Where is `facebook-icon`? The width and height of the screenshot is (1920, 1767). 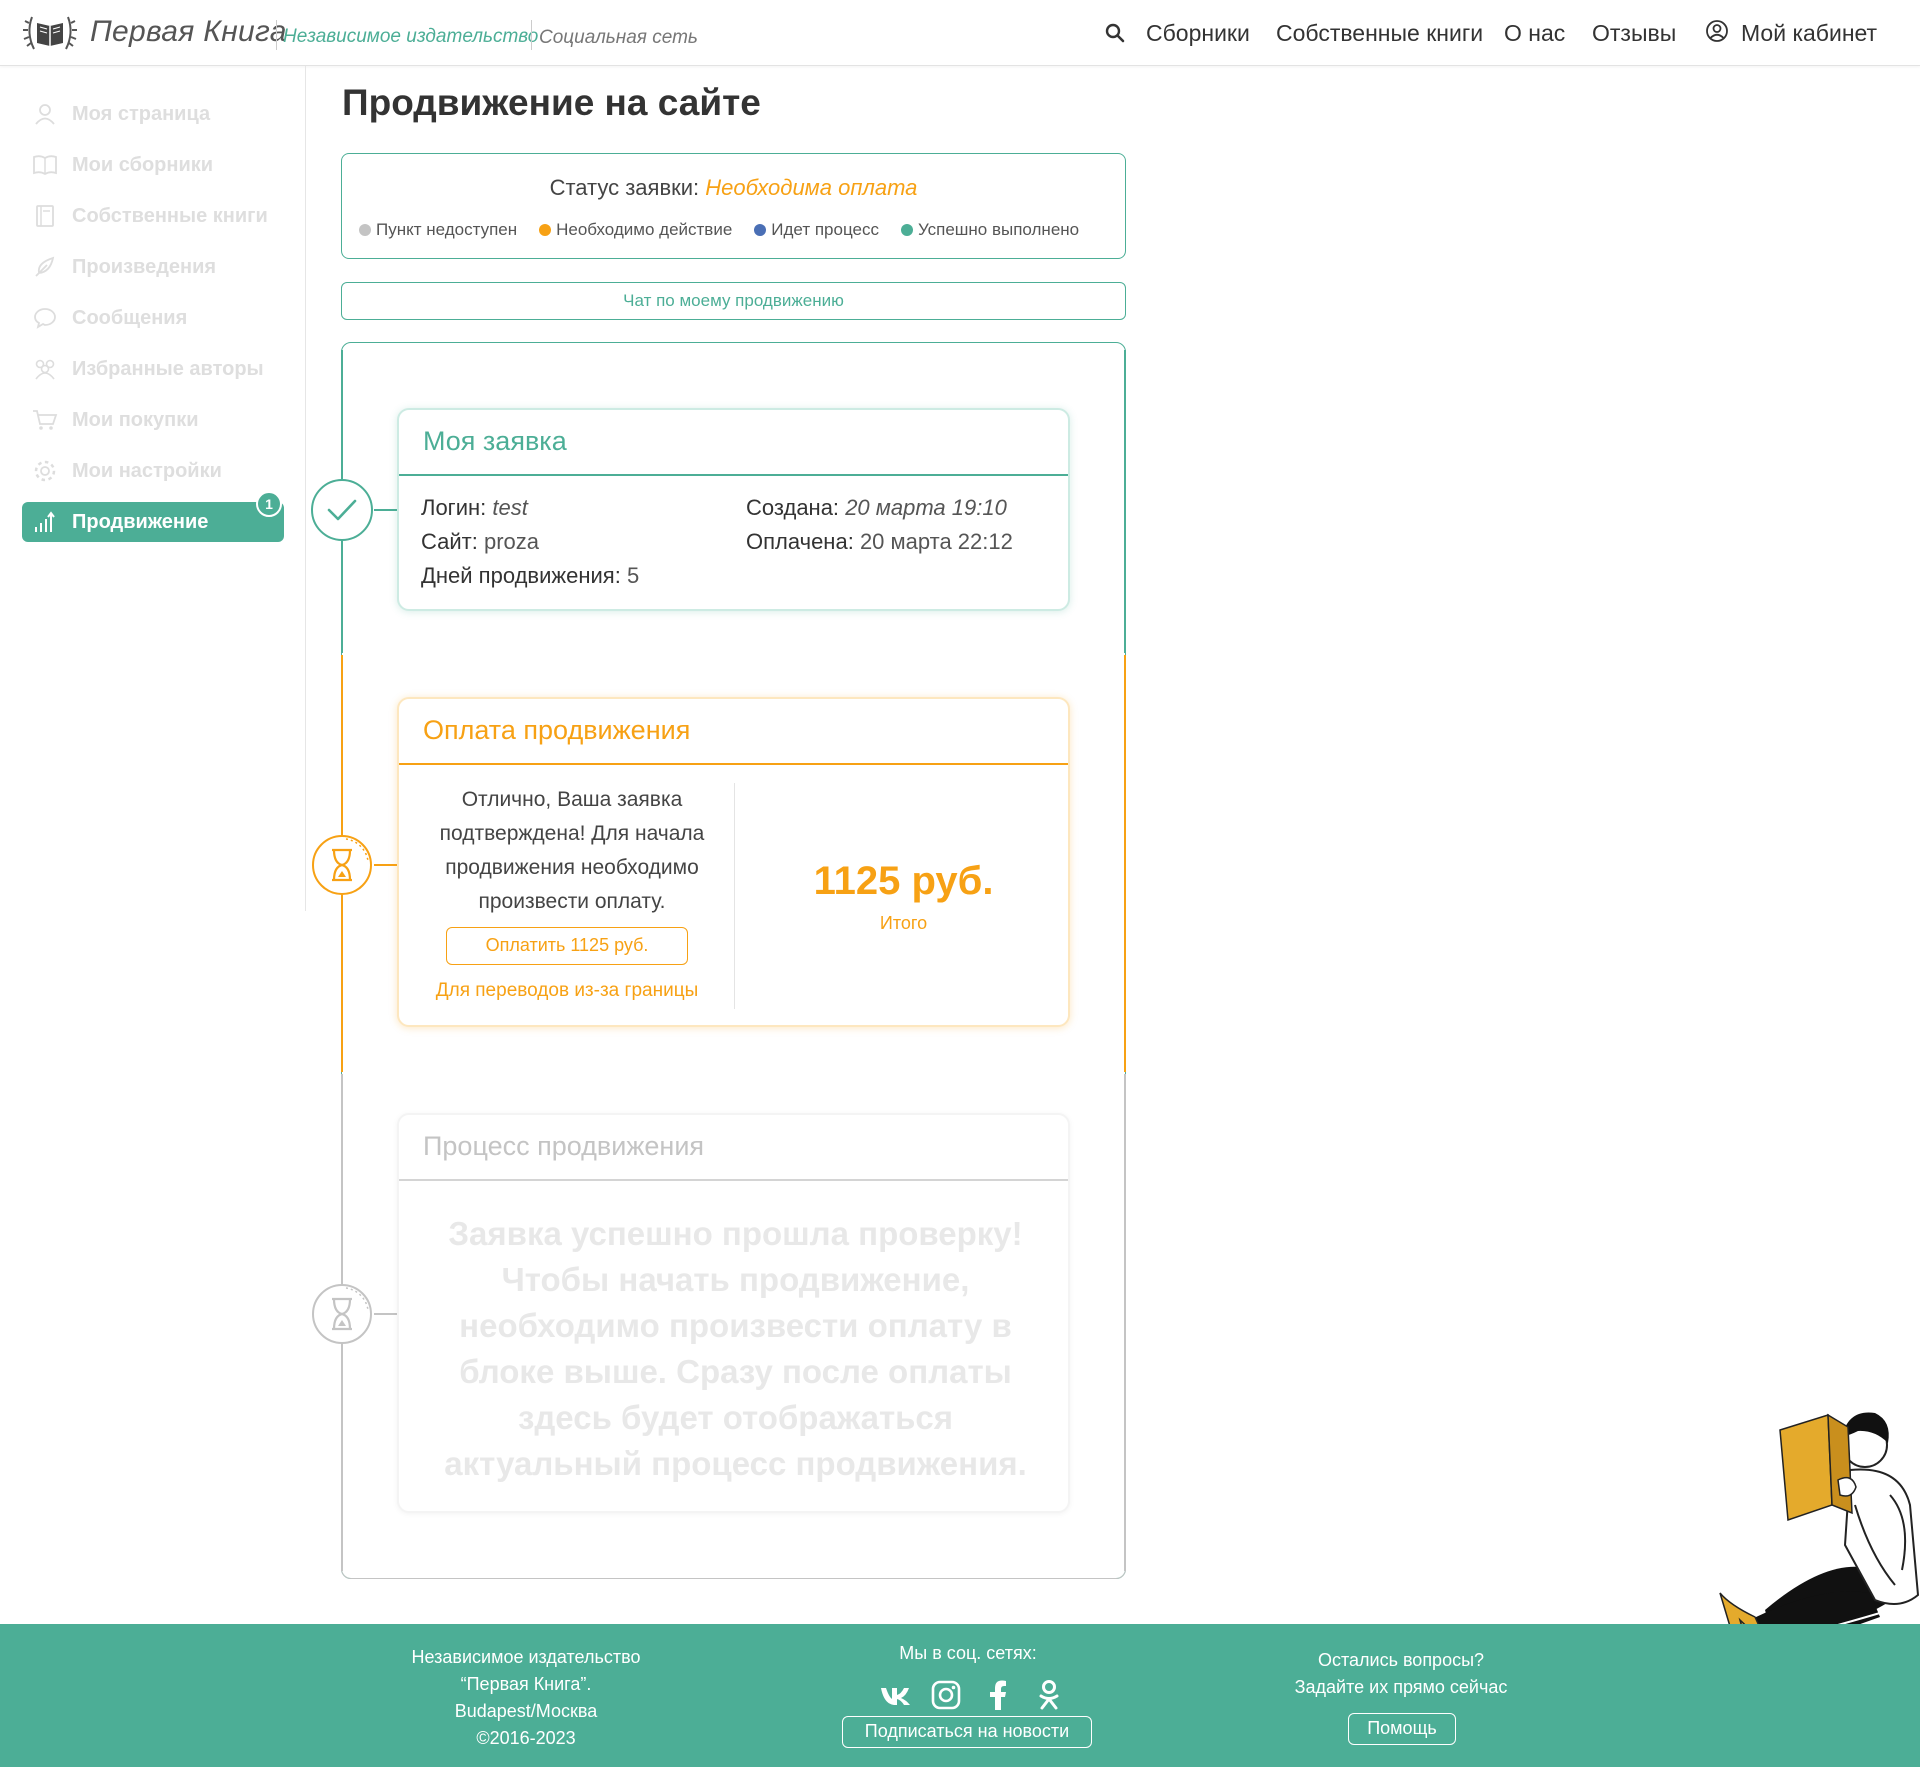 facebook-icon is located at coordinates (998, 1695).